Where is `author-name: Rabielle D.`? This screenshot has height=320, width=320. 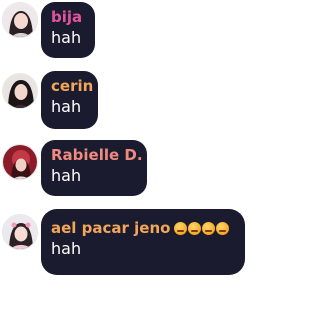
author-name: Rabielle D. is located at coordinates (97, 155).